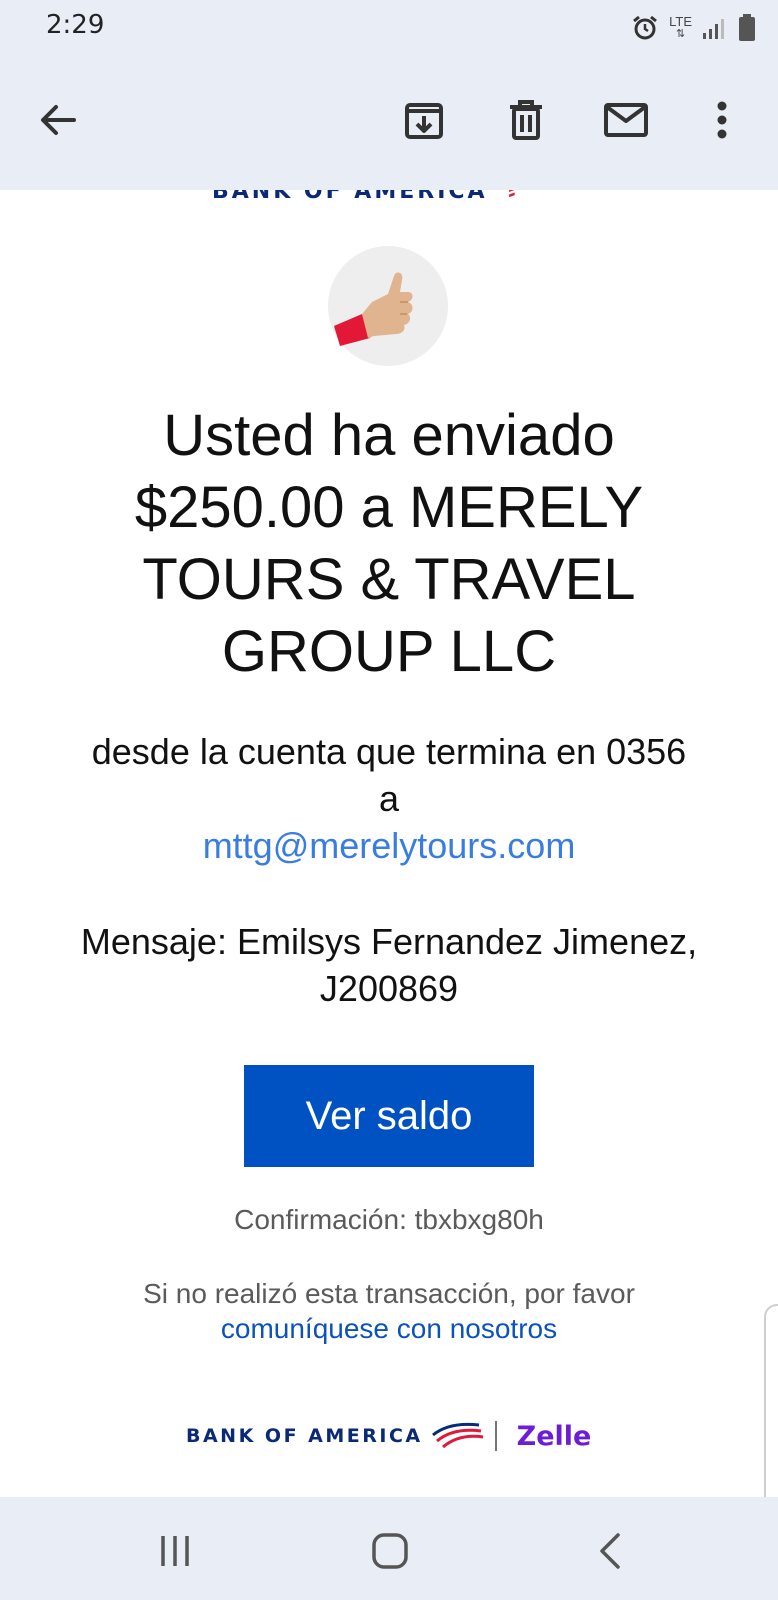  Describe the element at coordinates (304, 1436) in the screenshot. I see `bank-of-america-logo-text: BANK OF AMERICA` at that location.